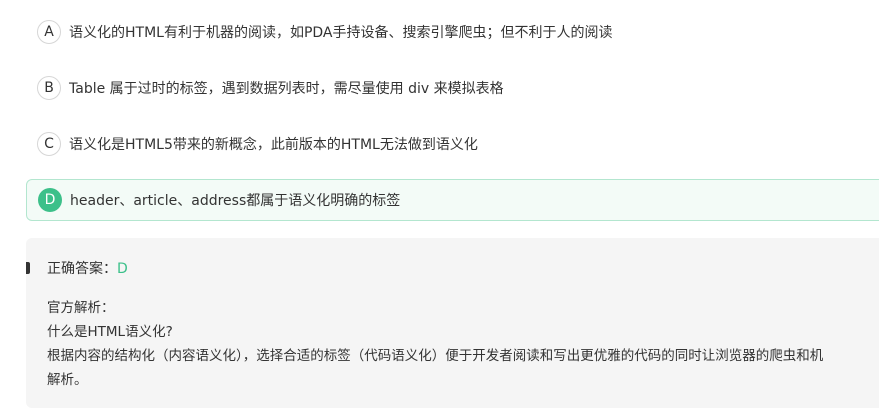 The image size is (879, 416). Describe the element at coordinates (110, 332) in the screenshot. I see `analysis-question: 什么是HTML语义化?` at that location.